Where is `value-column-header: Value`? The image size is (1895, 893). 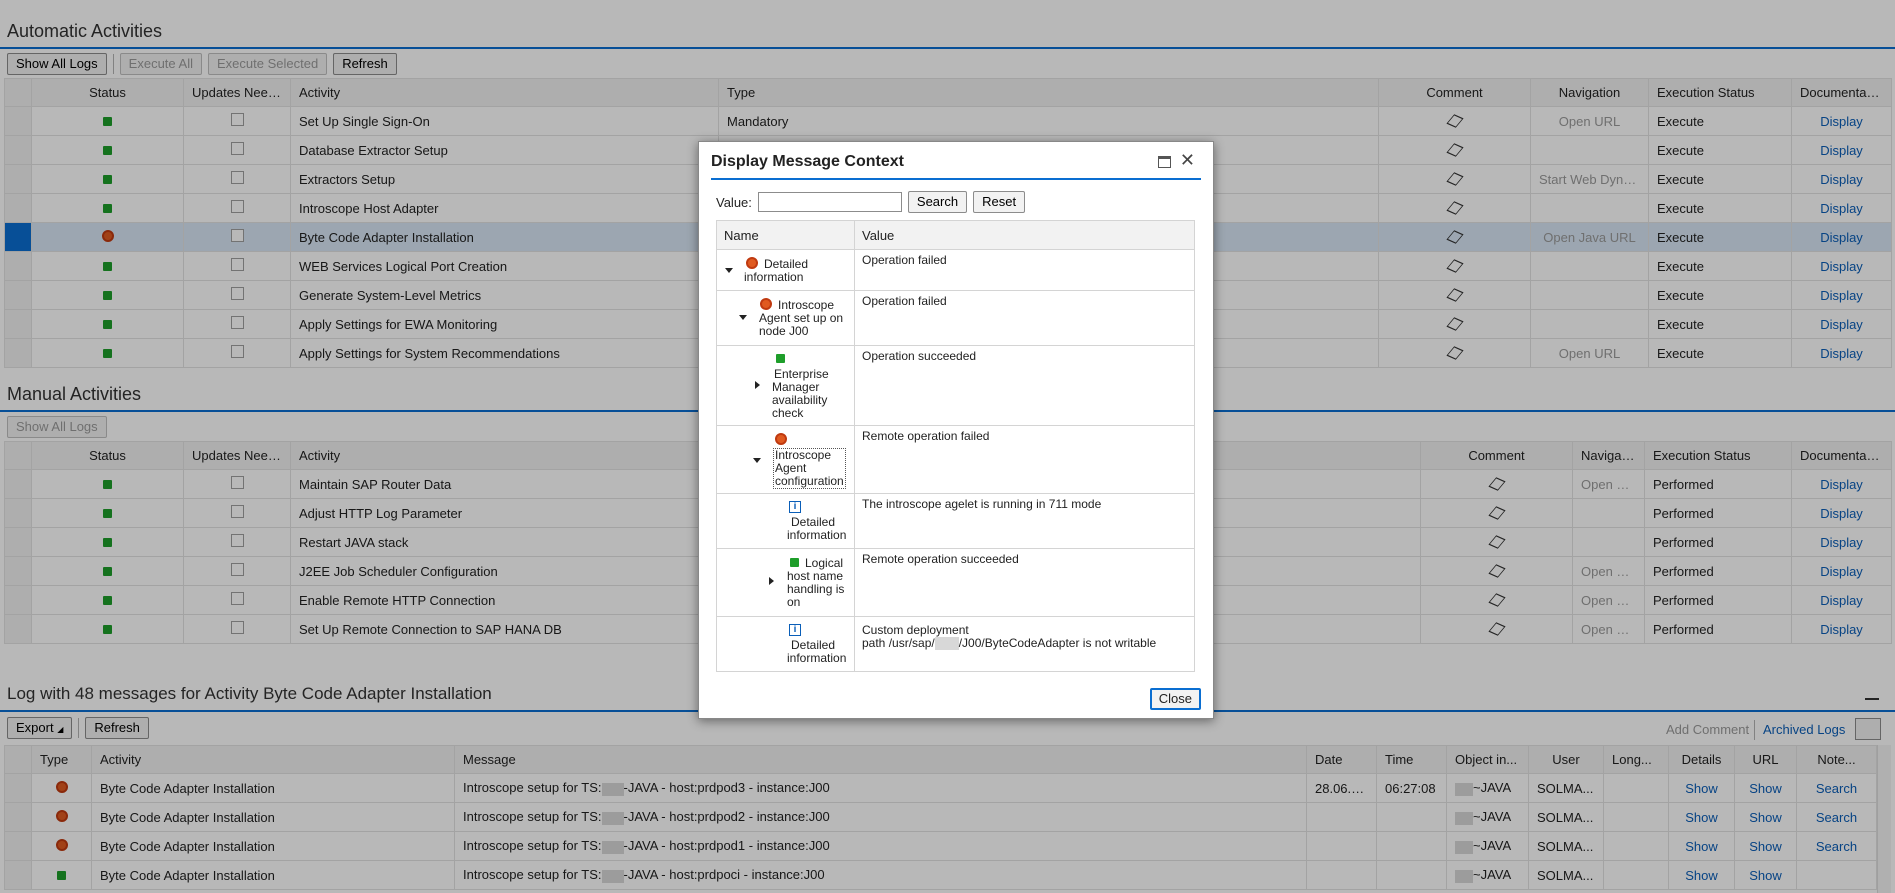
value-column-header: Value is located at coordinates (1024, 235).